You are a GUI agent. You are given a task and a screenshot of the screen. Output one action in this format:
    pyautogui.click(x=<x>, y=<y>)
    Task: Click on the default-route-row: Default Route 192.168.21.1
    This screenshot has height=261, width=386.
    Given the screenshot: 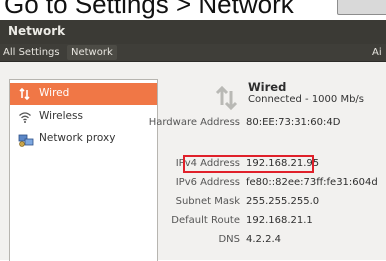 What is the action you would take?
    pyautogui.click(x=273, y=223)
    